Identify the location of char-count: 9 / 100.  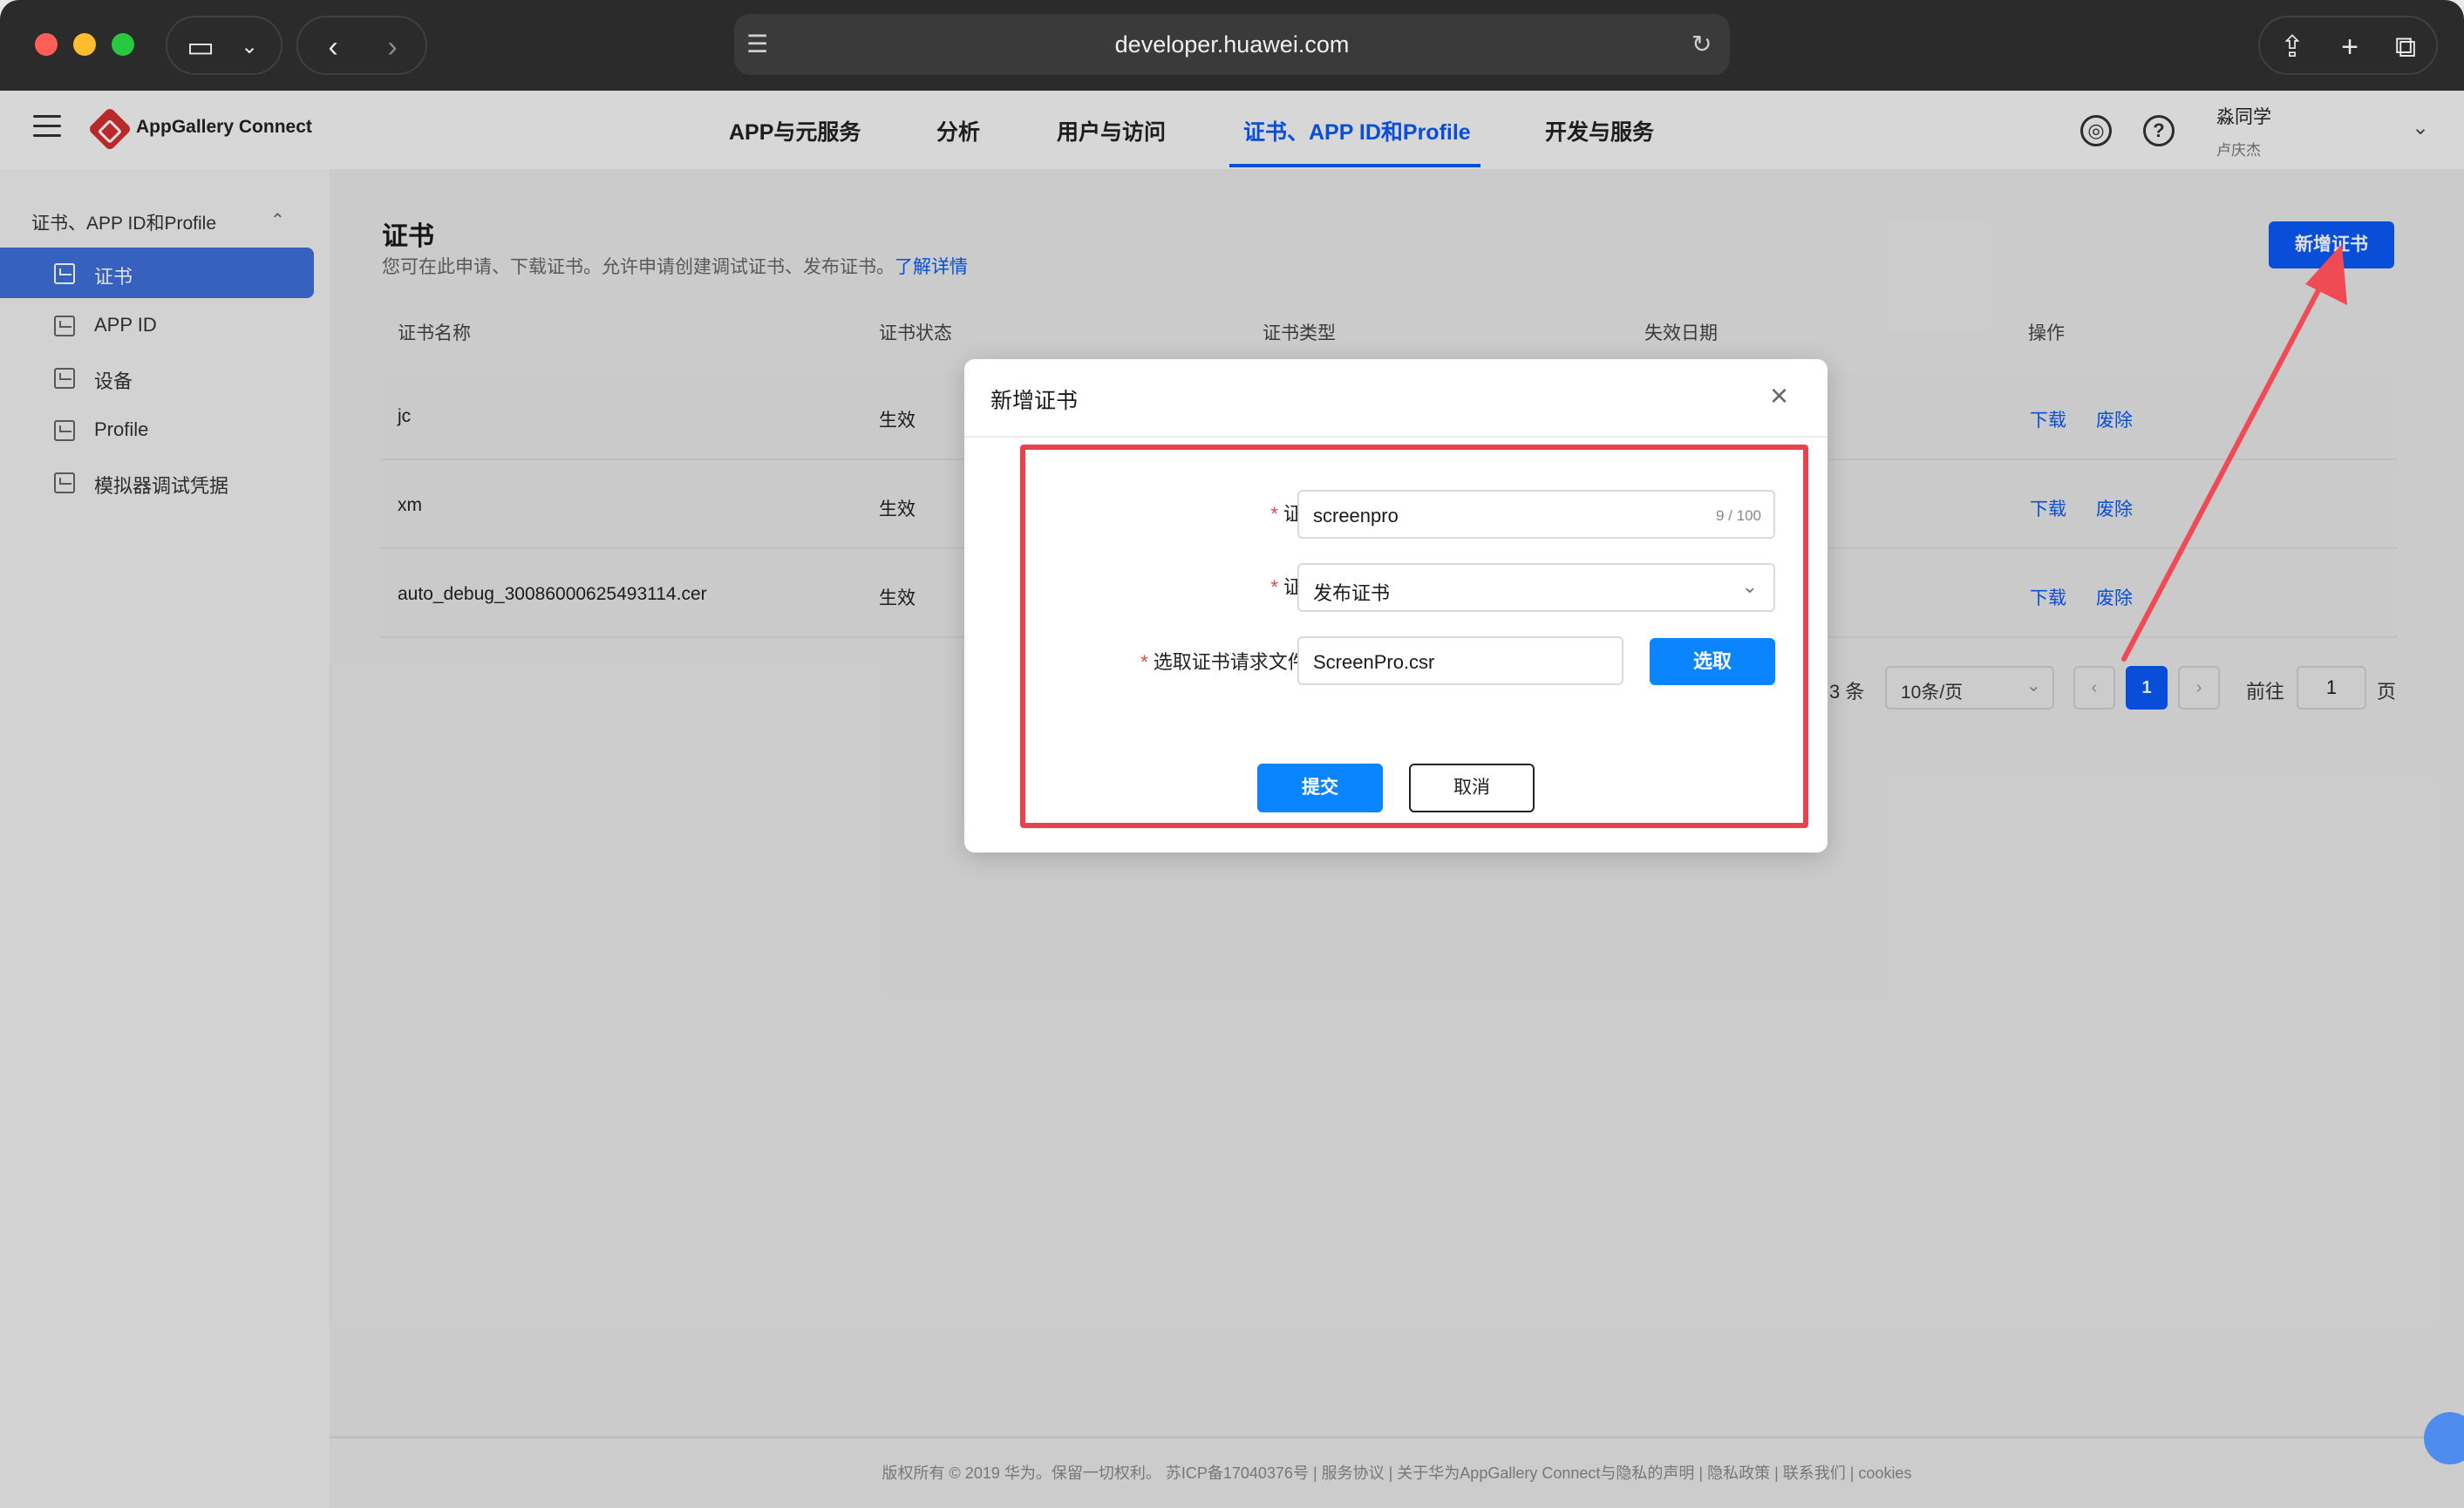
(1738, 515).